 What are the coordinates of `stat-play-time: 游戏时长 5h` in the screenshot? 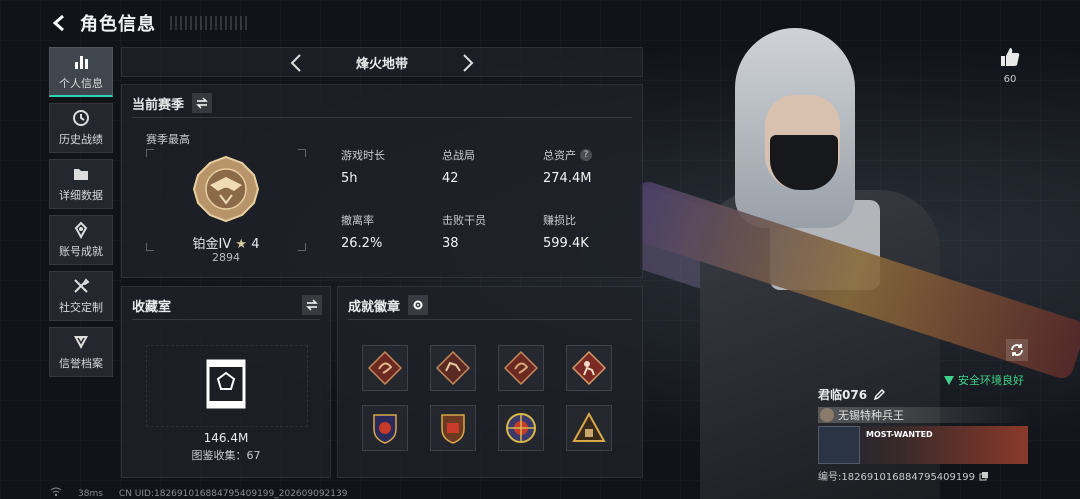 It's located at (391, 166).